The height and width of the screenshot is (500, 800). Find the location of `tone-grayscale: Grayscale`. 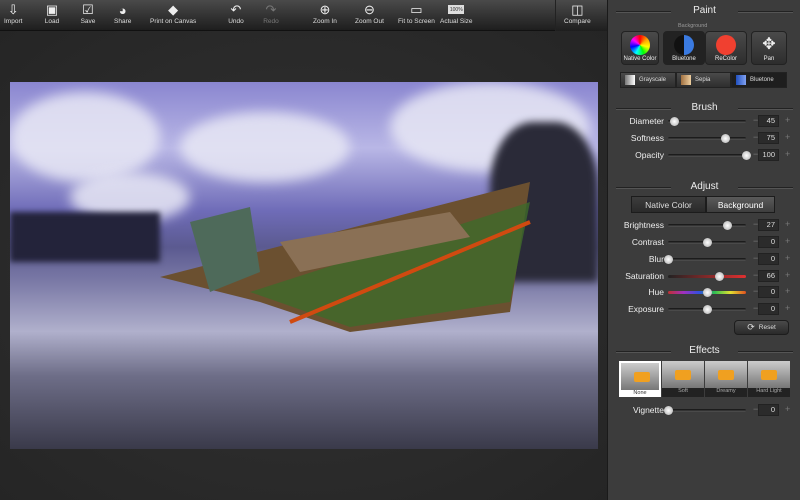

tone-grayscale: Grayscale is located at coordinates (648, 80).